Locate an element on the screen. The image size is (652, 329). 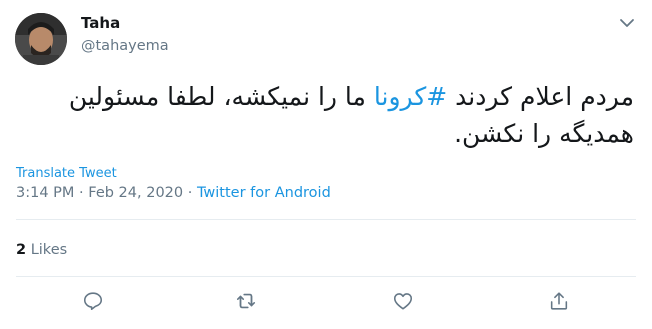
author-name: Taha is located at coordinates (100, 23).